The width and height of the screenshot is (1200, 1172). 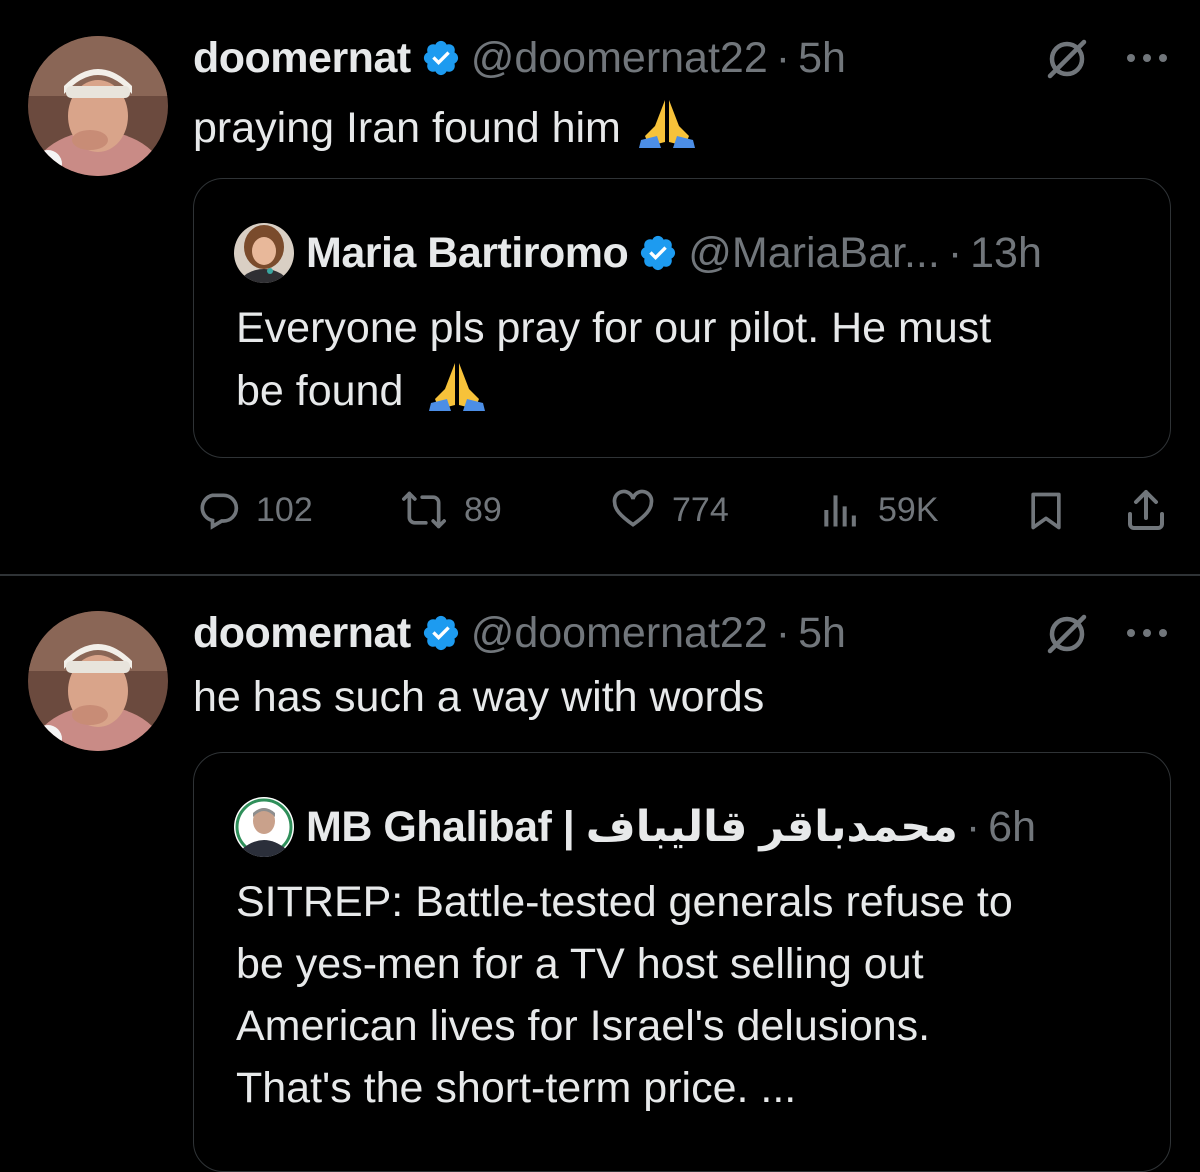 What do you see at coordinates (668, 510) in the screenshot?
I see `like-button: 774` at bounding box center [668, 510].